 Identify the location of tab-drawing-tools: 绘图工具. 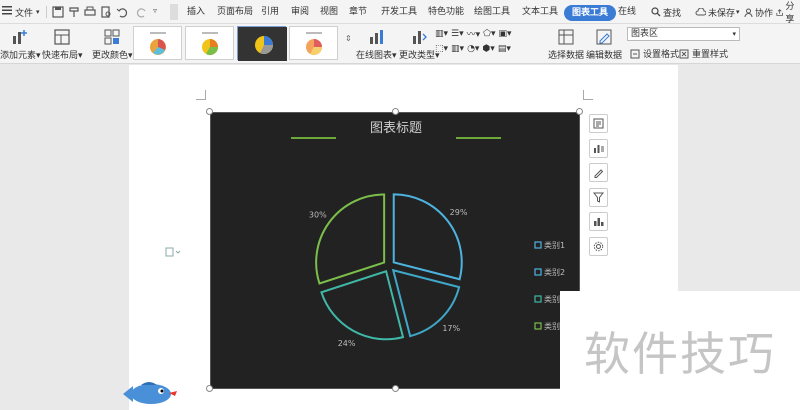
(492, 12).